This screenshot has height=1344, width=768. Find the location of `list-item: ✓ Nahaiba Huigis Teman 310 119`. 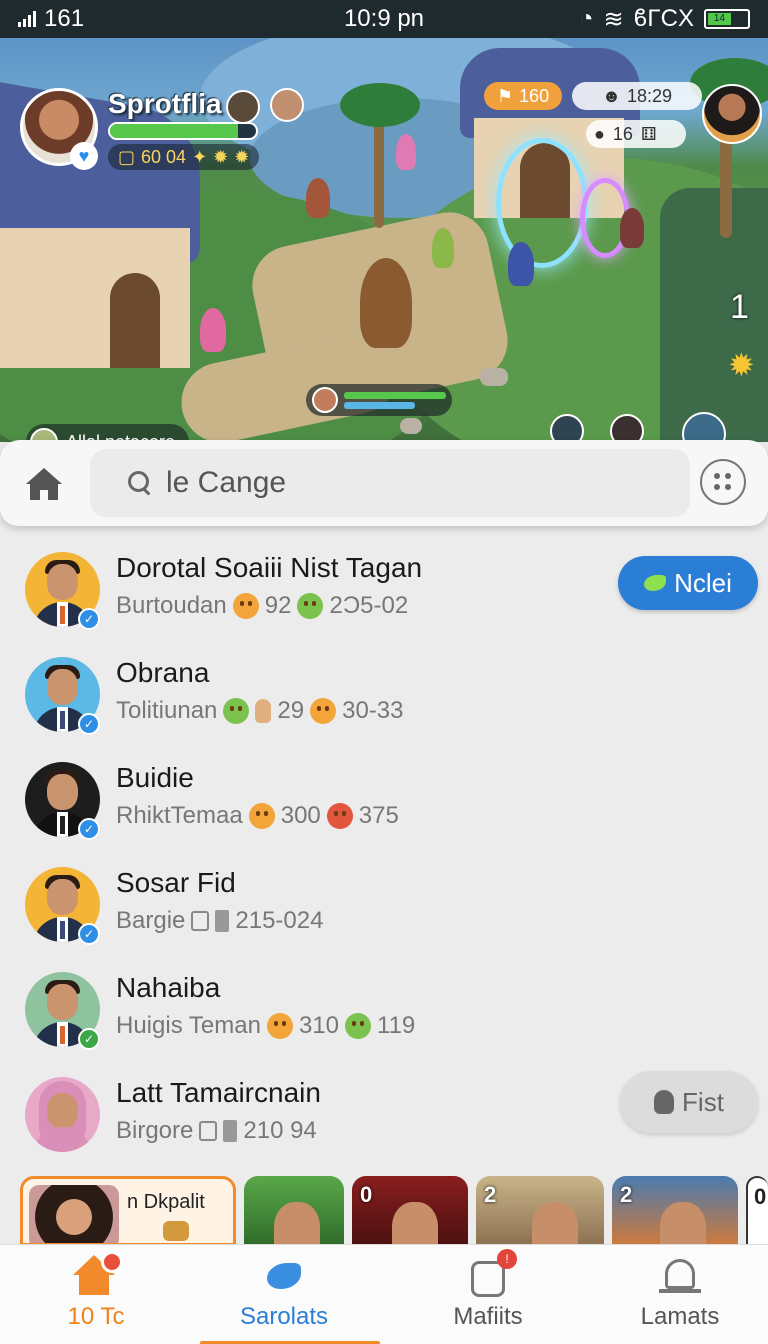

list-item: ✓ Nahaiba Huigis Teman 310 119 is located at coordinates (384, 1008).